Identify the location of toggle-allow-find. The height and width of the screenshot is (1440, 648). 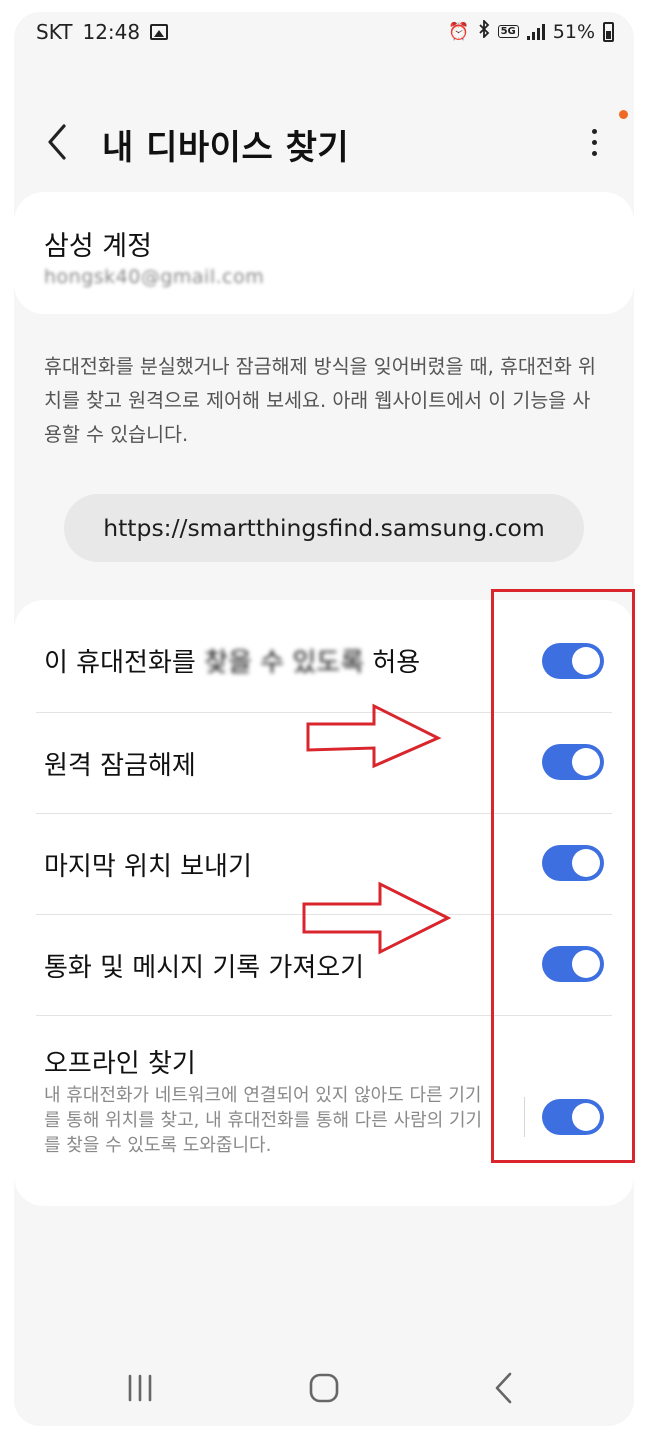
(573, 661).